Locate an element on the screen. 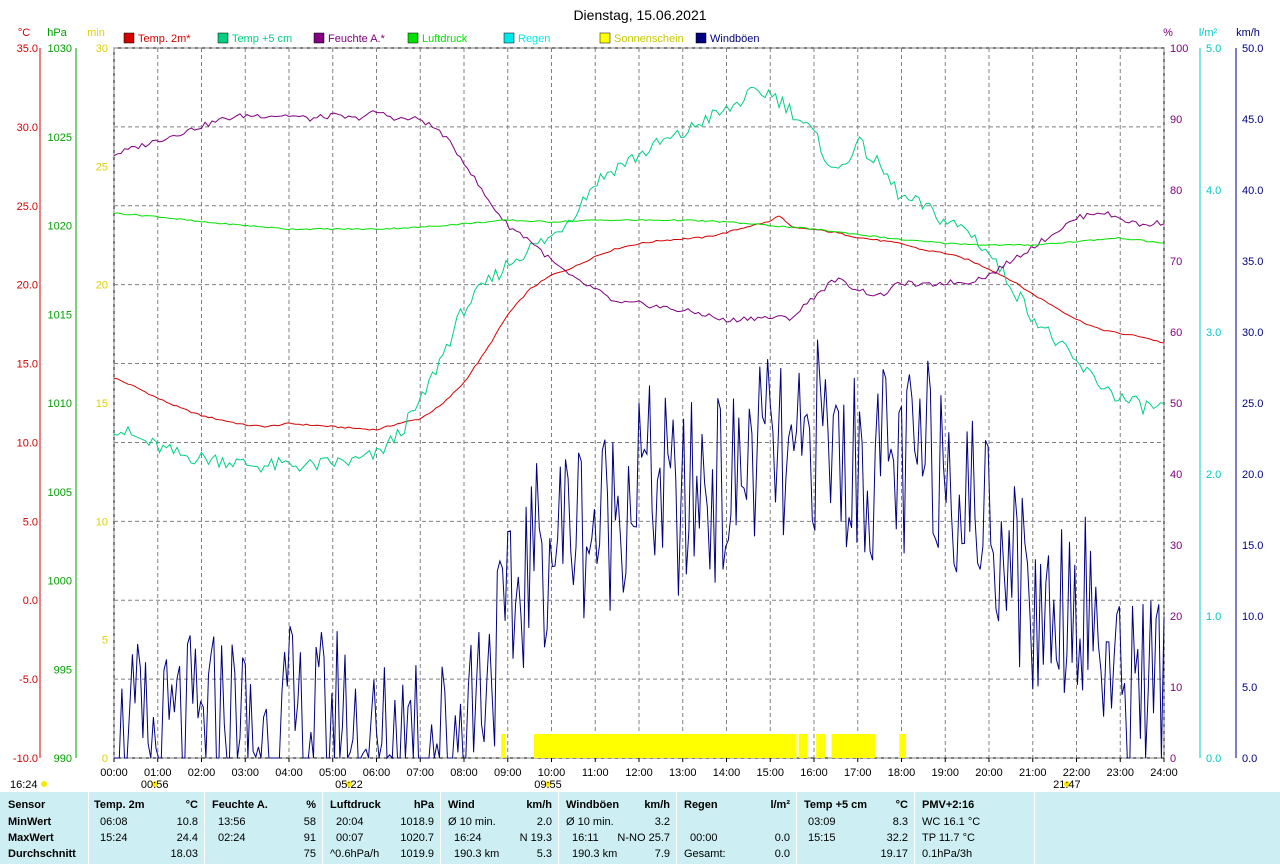 The width and height of the screenshot is (1280, 864). pressure-axis-tick-label: 995 is located at coordinates (63, 670).